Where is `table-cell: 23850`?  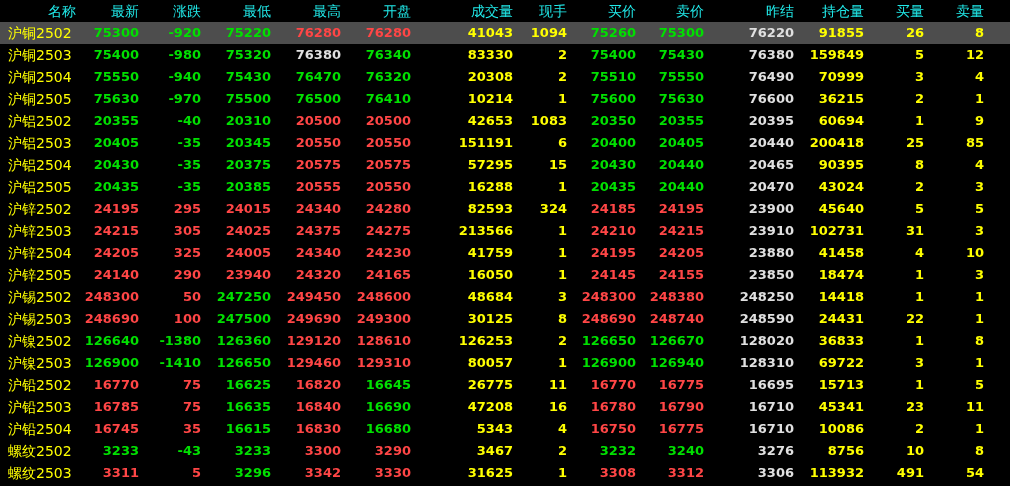
table-cell: 23850 is located at coordinates (771, 274).